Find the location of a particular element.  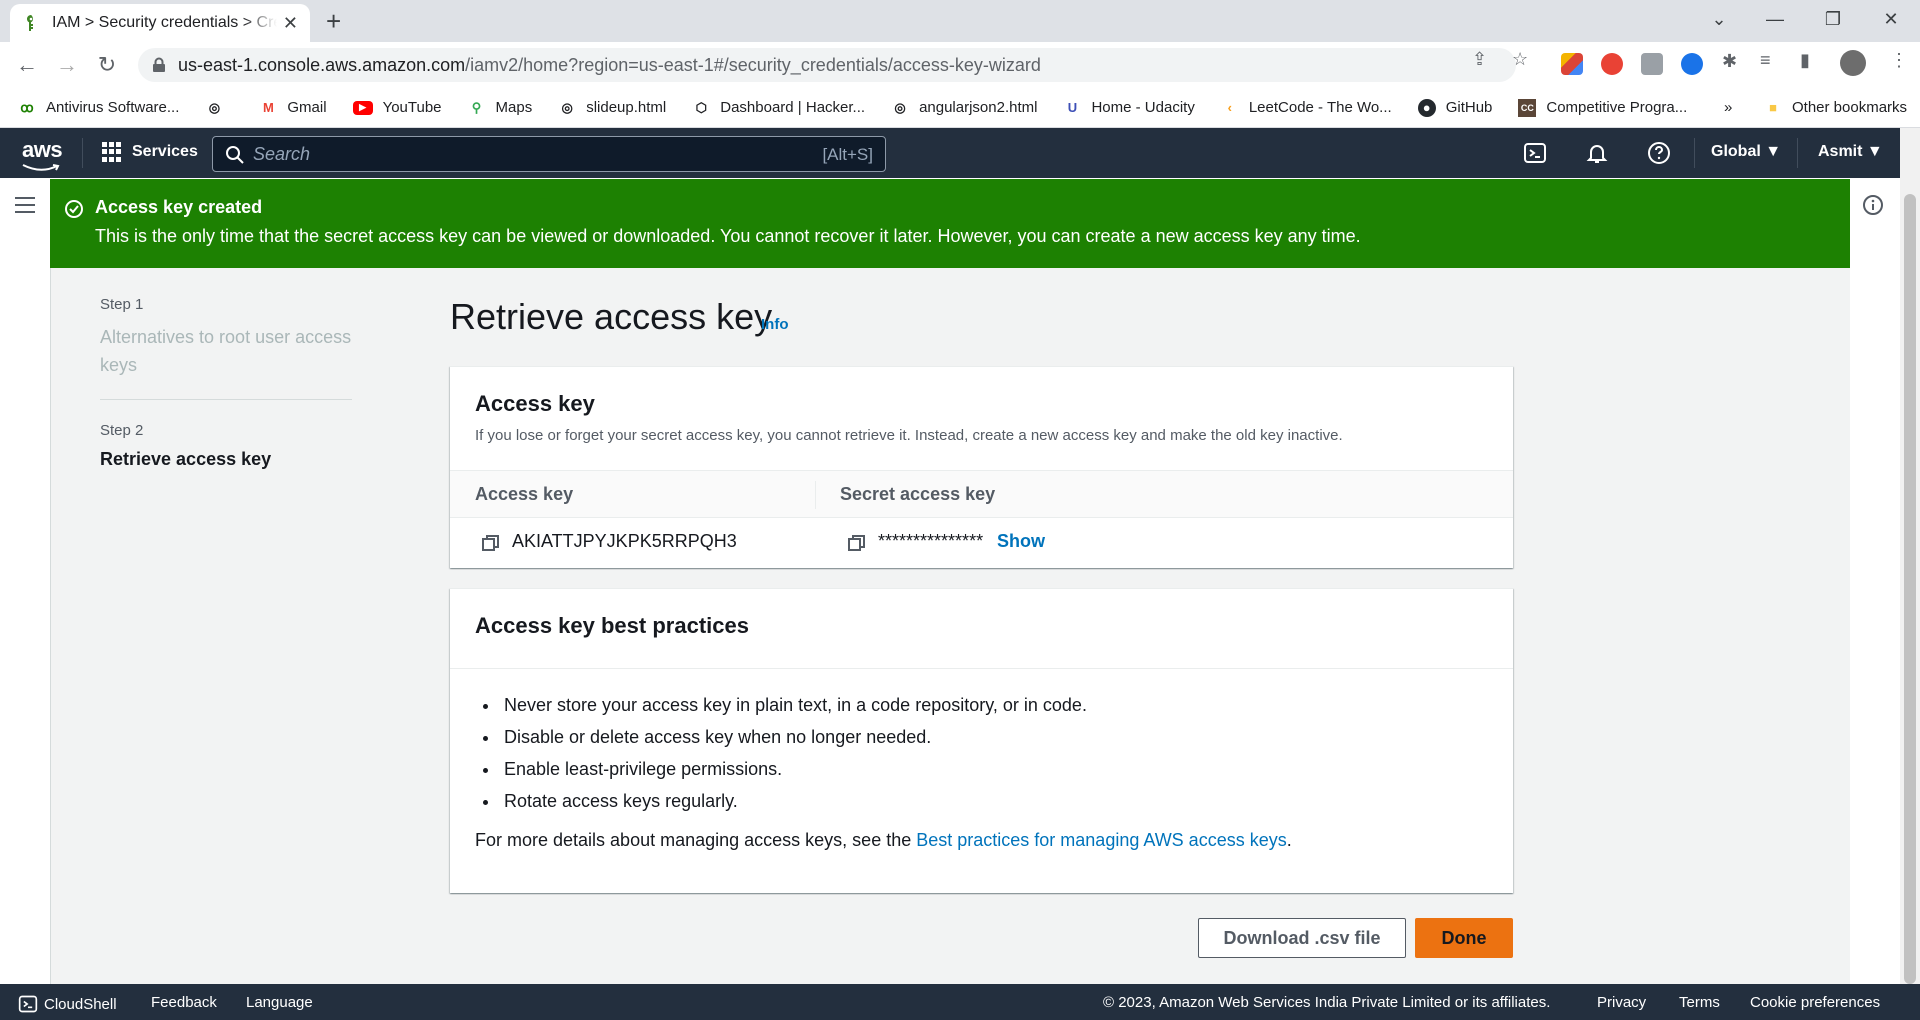

tab-close-icon: ✕ is located at coordinates (290, 23).